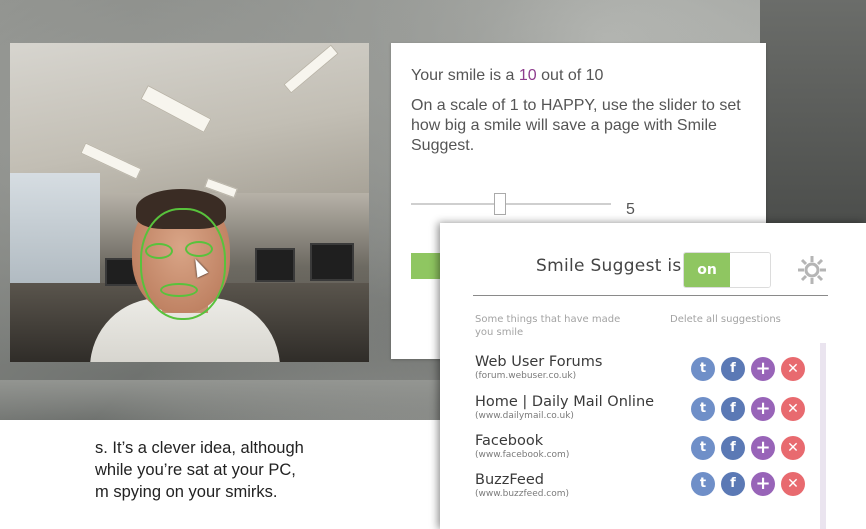  Describe the element at coordinates (509, 480) in the screenshot. I see `site-name: BuzzFeed` at that location.